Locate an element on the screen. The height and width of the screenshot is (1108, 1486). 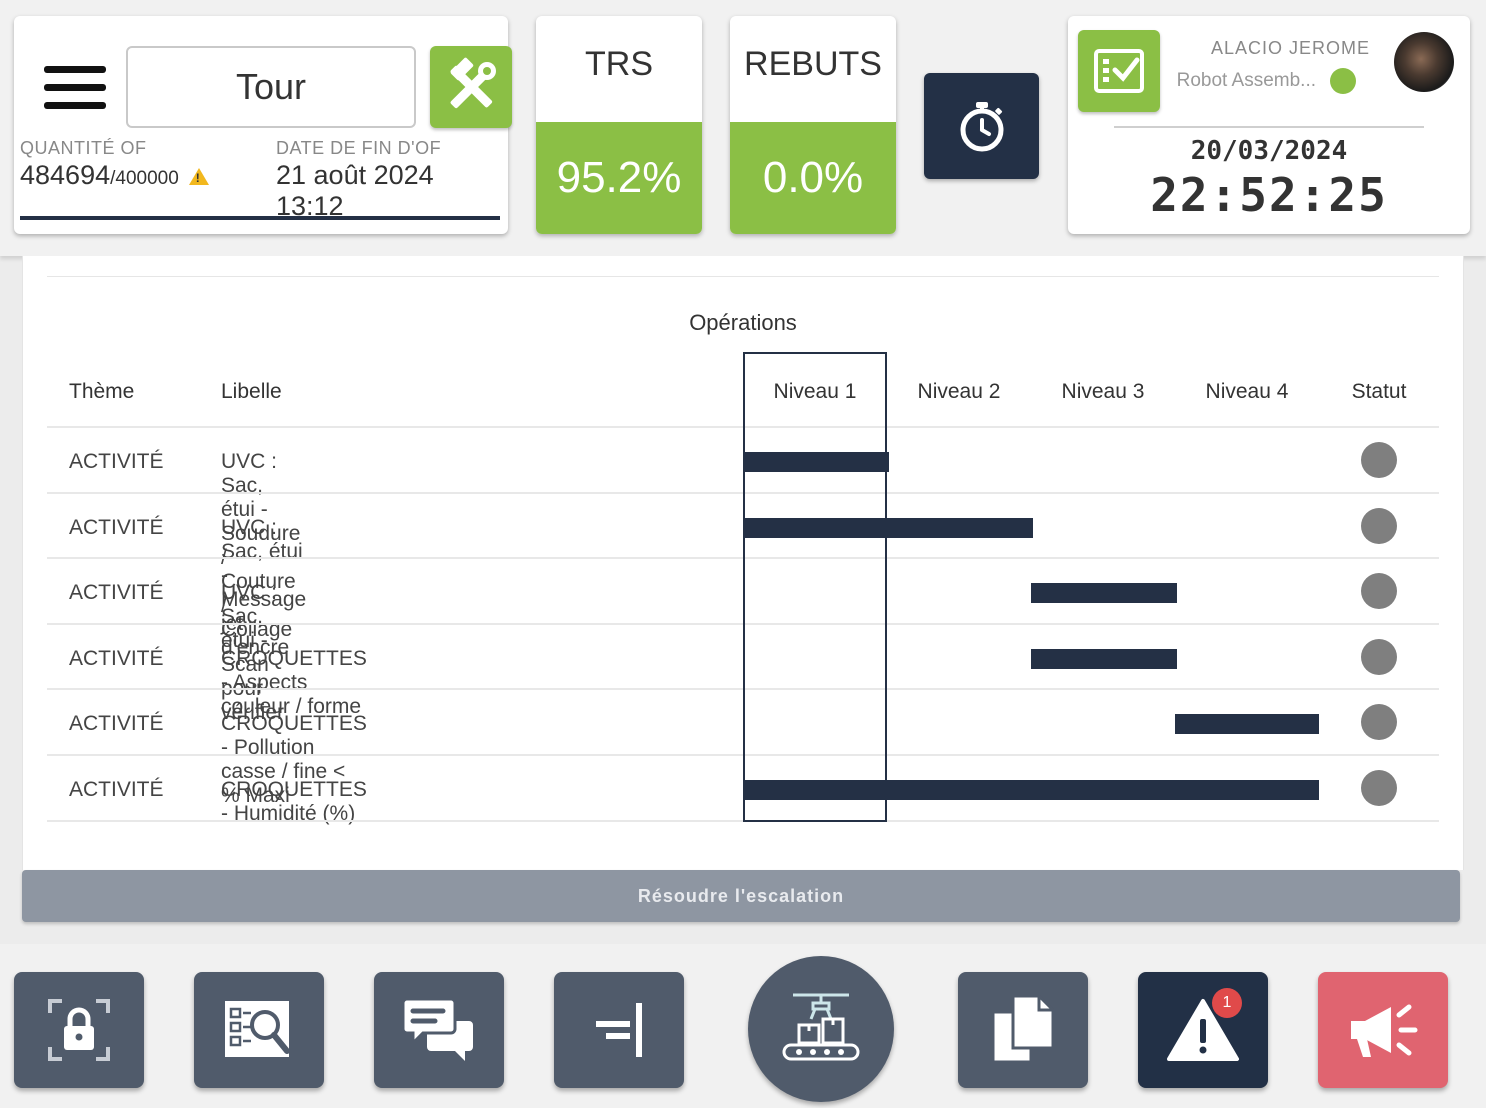
column-header-theme: Thème is located at coordinates (102, 391).